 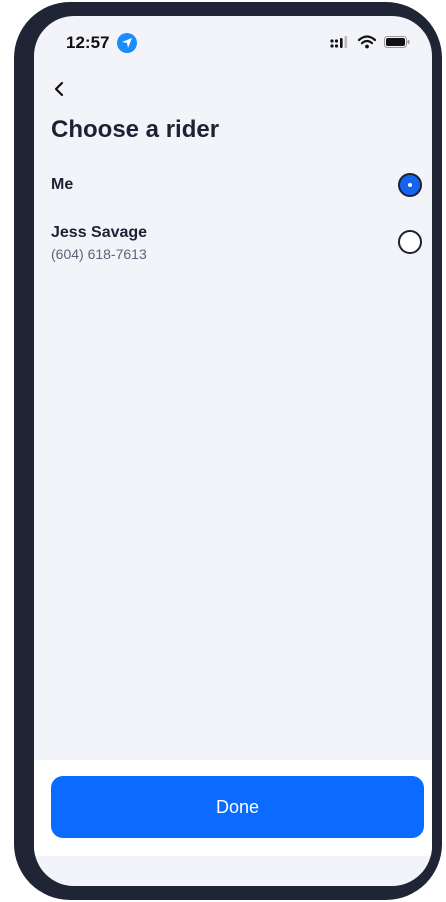 I want to click on chevron-left-icon, so click(x=59, y=89).